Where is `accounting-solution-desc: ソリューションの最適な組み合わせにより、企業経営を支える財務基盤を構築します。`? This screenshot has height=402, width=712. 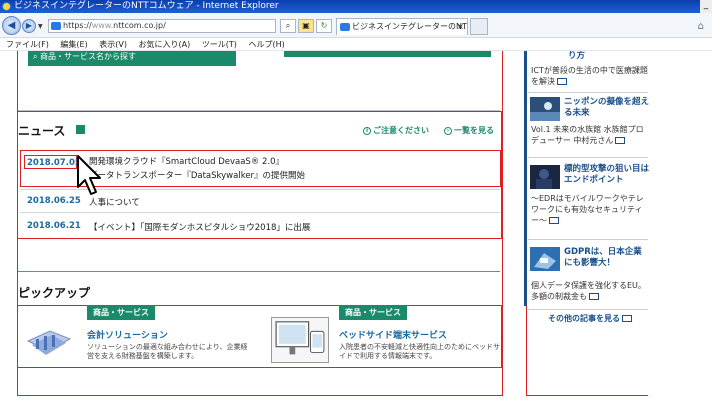 accounting-solution-desc: ソリューションの最適な組み合わせにより、企業経営を支える財務基盤を構築します。 is located at coordinates (167, 351).